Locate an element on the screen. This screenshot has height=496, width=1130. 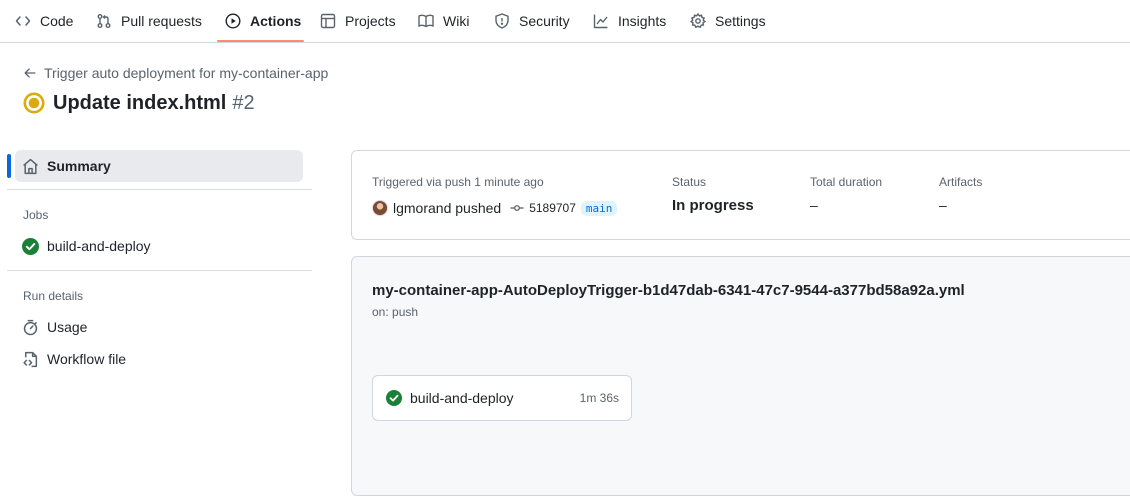
tab-pull-requests-label: Pull requests is located at coordinates (161, 21).